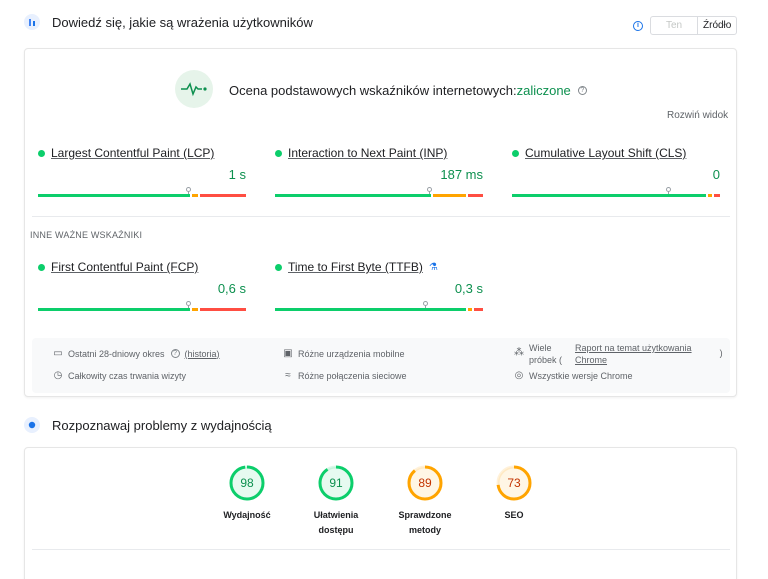 The width and height of the screenshot is (768, 579). Describe the element at coordinates (336, 483) in the screenshot. I see `score-value: 91` at that location.